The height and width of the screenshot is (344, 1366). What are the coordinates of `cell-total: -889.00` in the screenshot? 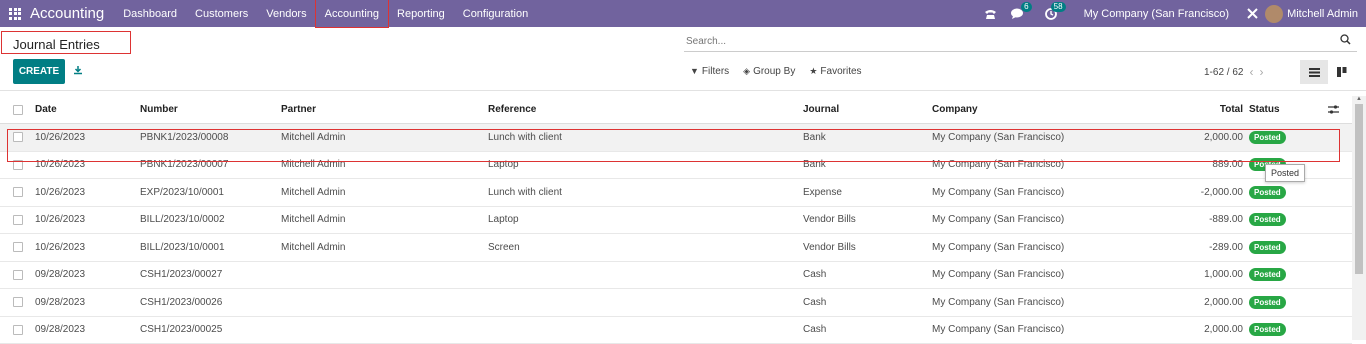 It's located at (1226, 220).